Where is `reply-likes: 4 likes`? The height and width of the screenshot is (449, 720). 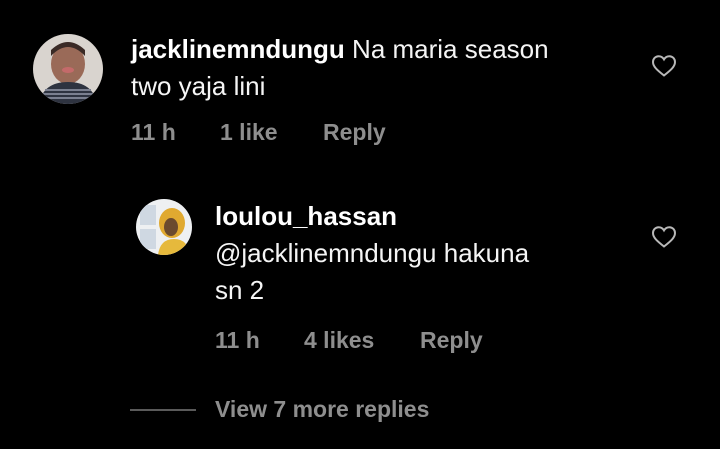 reply-likes: 4 likes is located at coordinates (339, 340).